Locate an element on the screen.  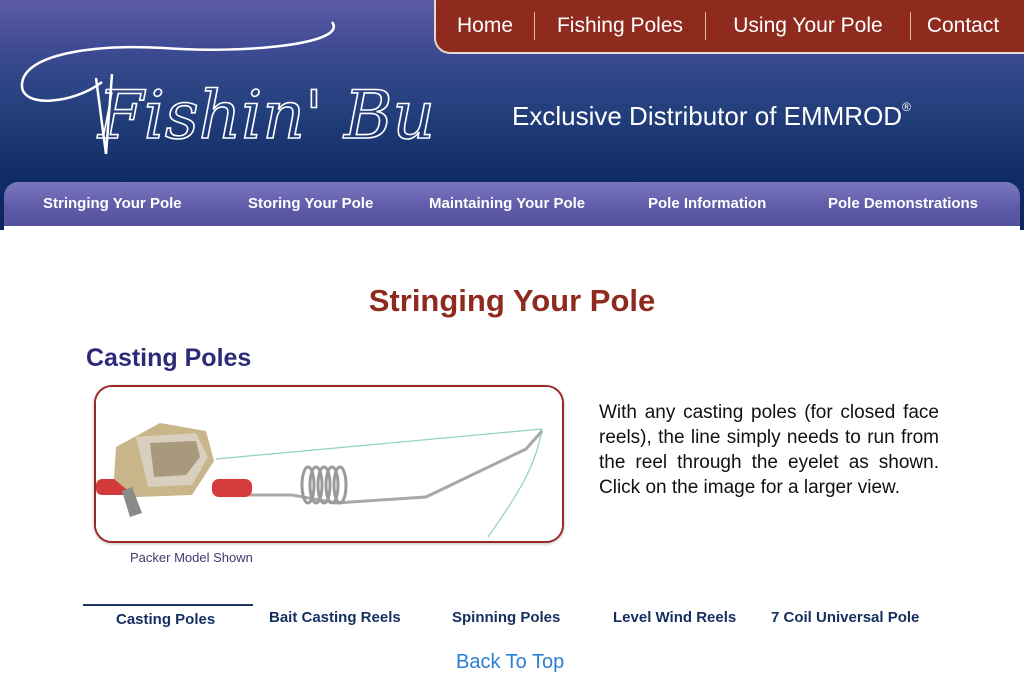
casting-pole-photo is located at coordinates (329, 464).